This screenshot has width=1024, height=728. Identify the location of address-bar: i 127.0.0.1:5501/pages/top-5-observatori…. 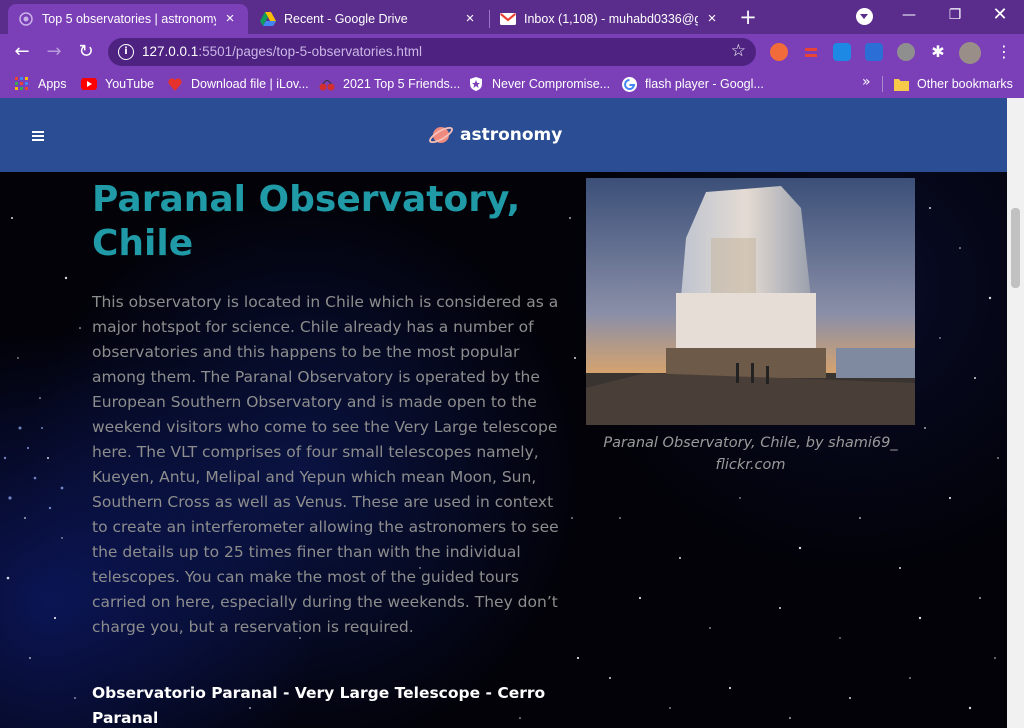
(432, 52).